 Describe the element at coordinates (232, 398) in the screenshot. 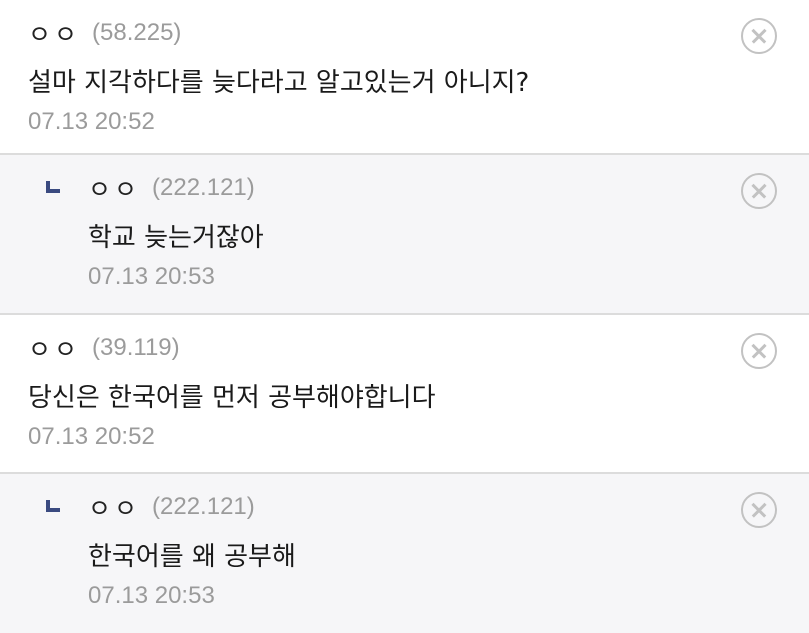

I see `comment-text: 당신은 한국어를 먼저 공부해야합니다` at that location.